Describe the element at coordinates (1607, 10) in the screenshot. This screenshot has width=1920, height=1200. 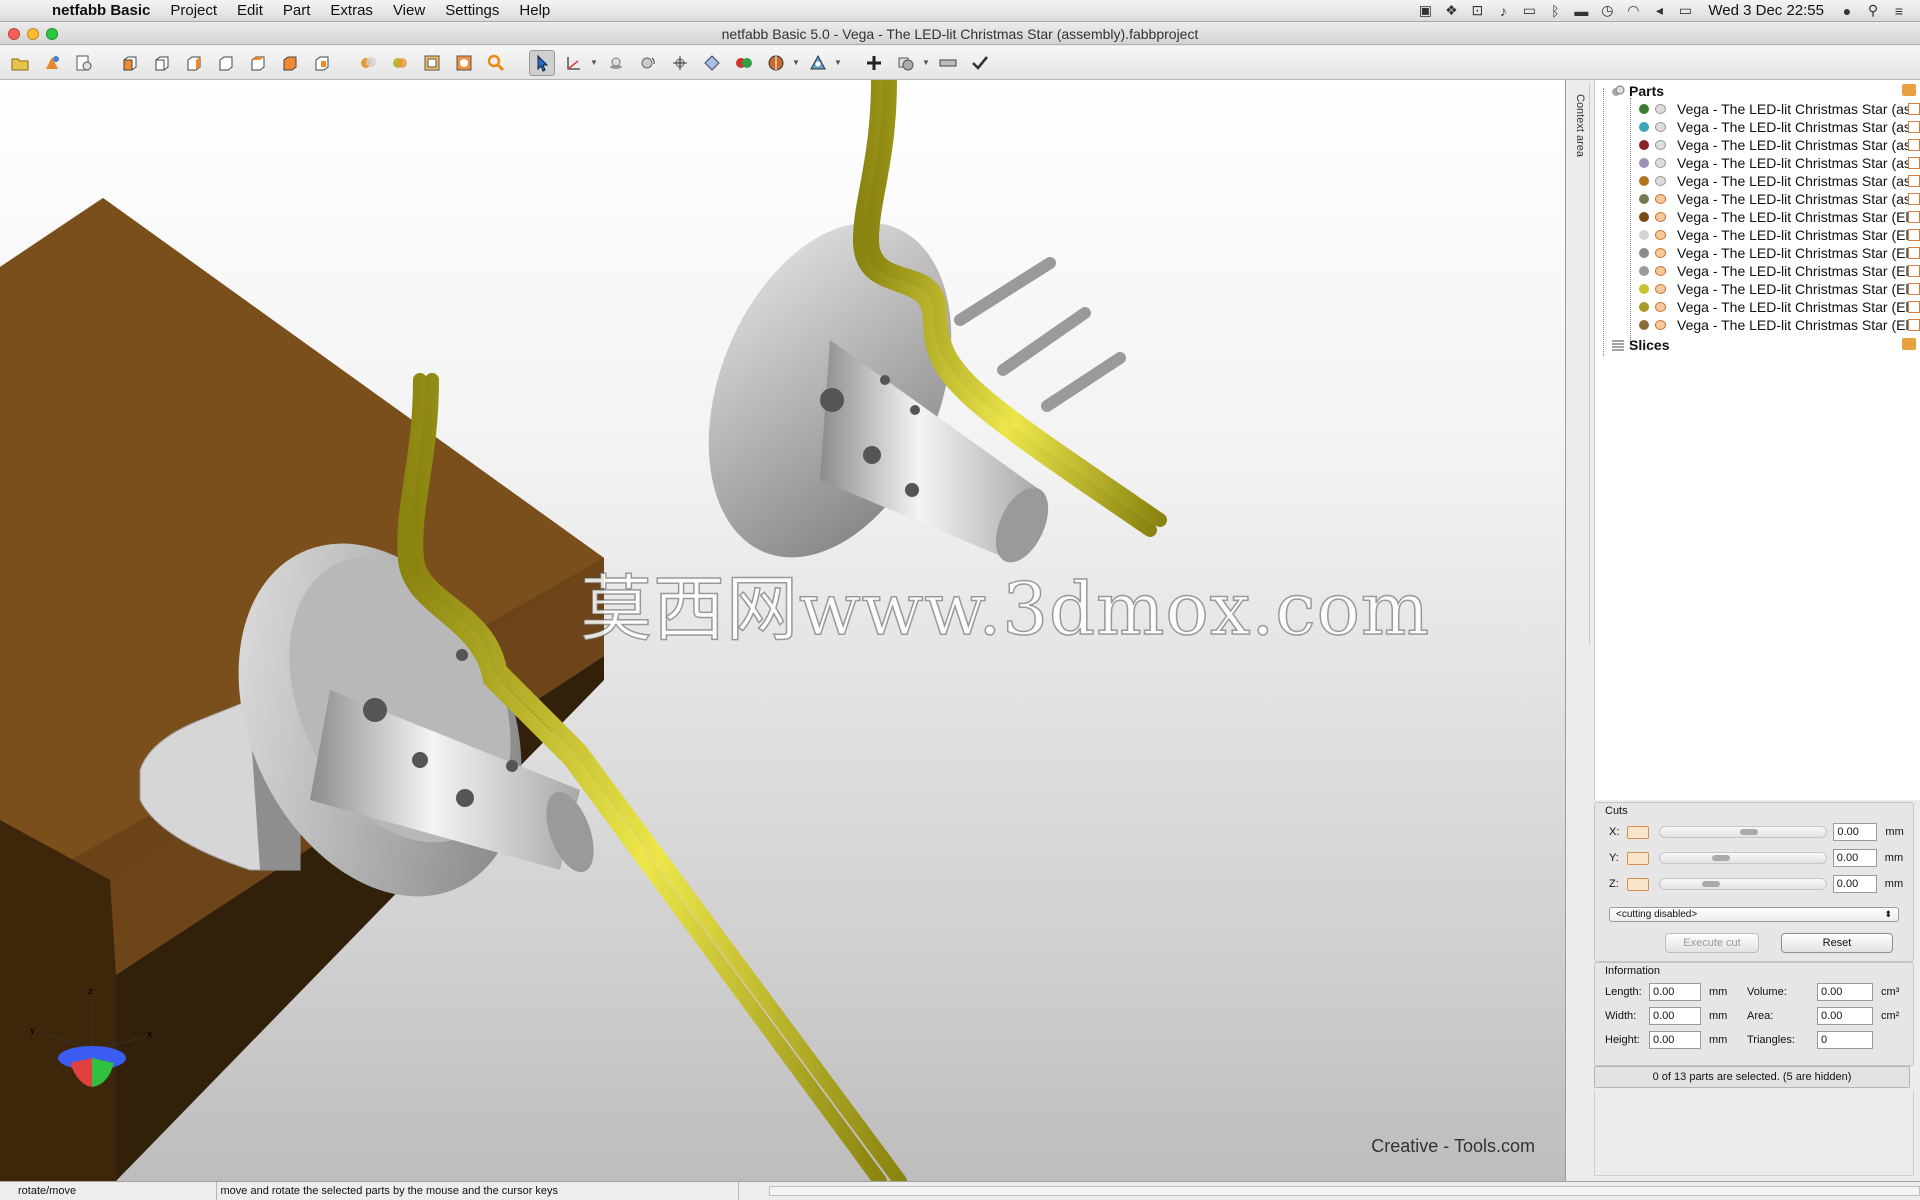
I see `time-machine-icon: ◷` at that location.